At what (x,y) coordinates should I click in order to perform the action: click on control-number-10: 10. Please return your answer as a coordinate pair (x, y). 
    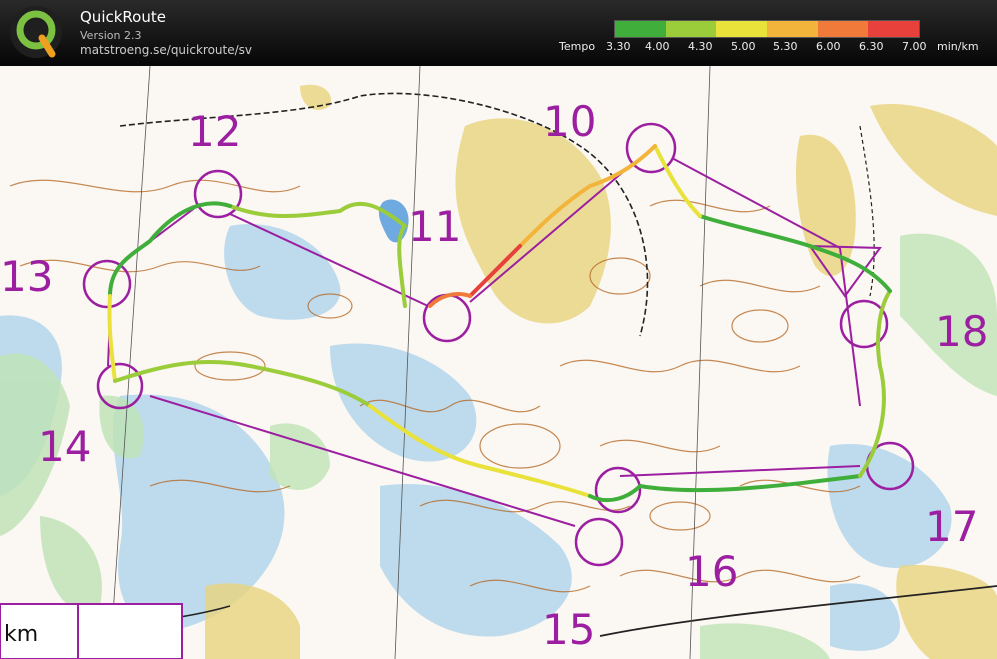
    Looking at the image, I should click on (569, 121).